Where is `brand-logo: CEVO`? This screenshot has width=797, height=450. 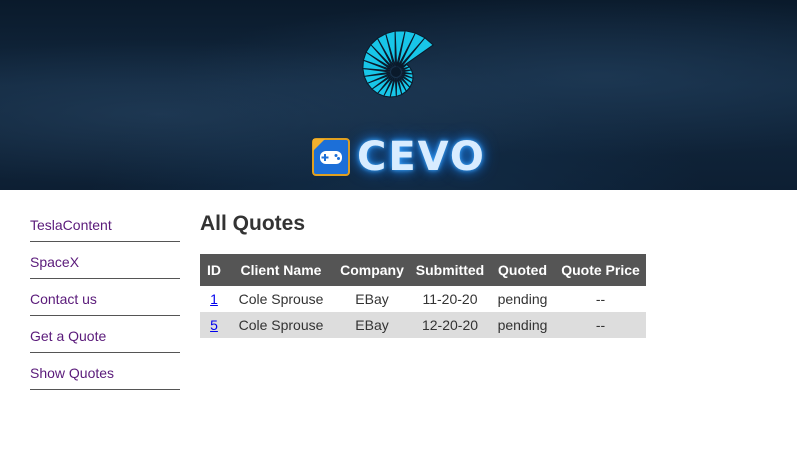 brand-logo: CEVO is located at coordinates (398, 157).